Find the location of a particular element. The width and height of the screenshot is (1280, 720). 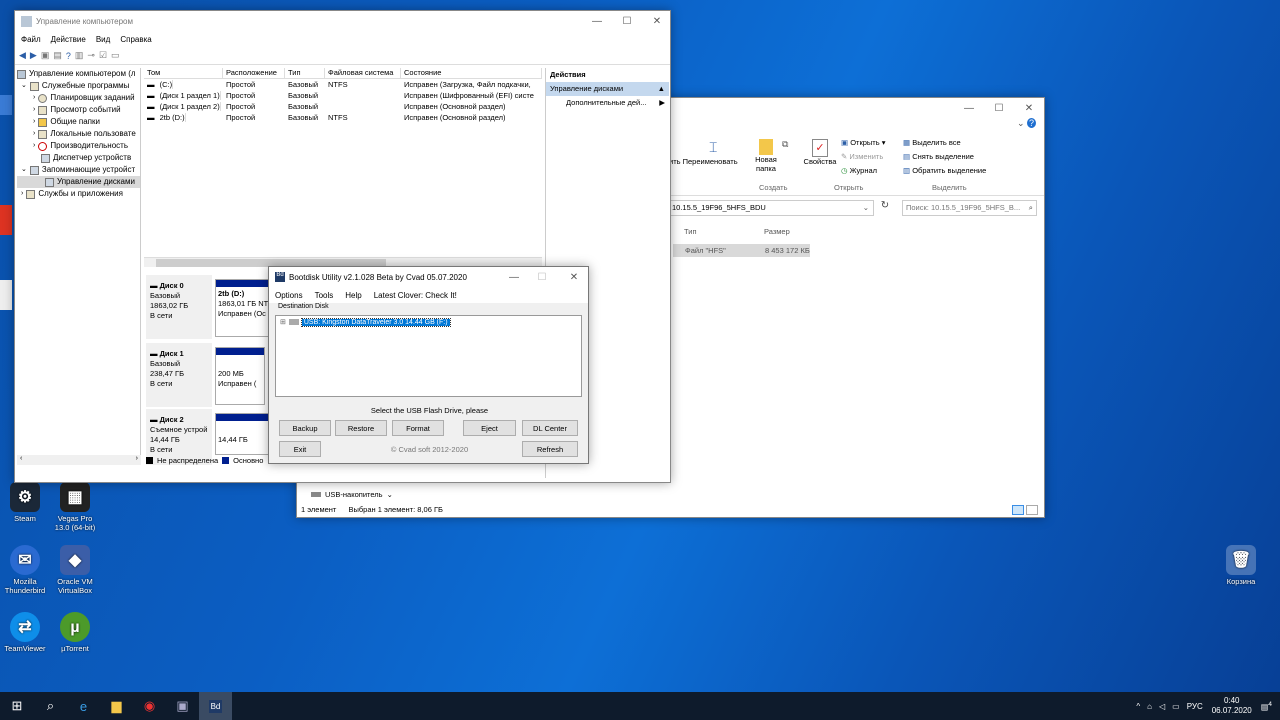

menu-view: Вид is located at coordinates (103, 39).